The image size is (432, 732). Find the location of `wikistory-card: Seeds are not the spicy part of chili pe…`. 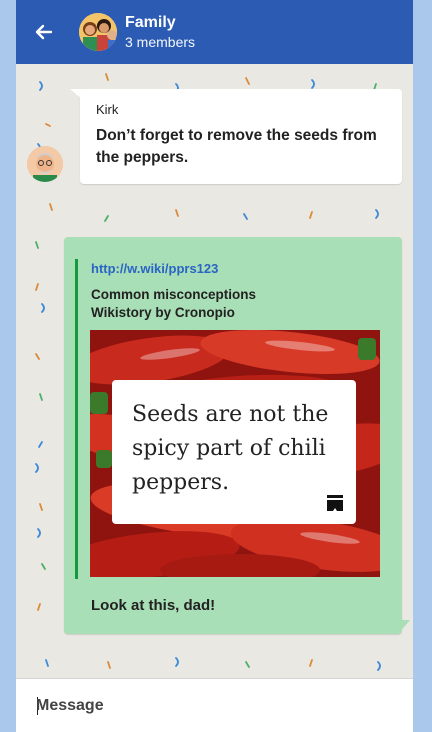

wikistory-card: Seeds are not the spicy part of chili pe… is located at coordinates (234, 452).